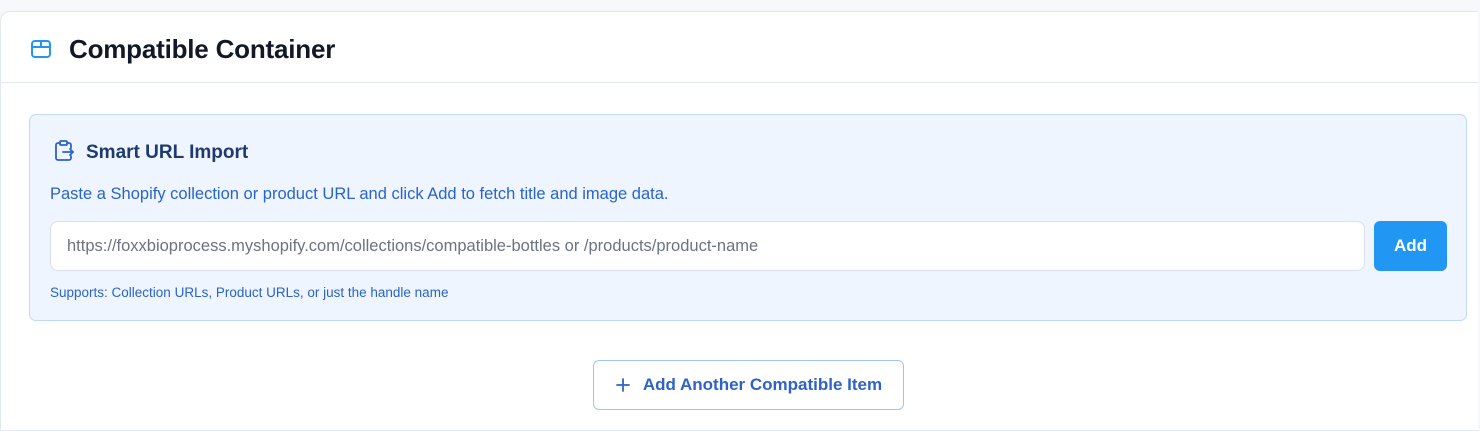 This screenshot has height=431, width=1480. Describe the element at coordinates (202, 49) in the screenshot. I see `page-title: Compatible Container` at that location.